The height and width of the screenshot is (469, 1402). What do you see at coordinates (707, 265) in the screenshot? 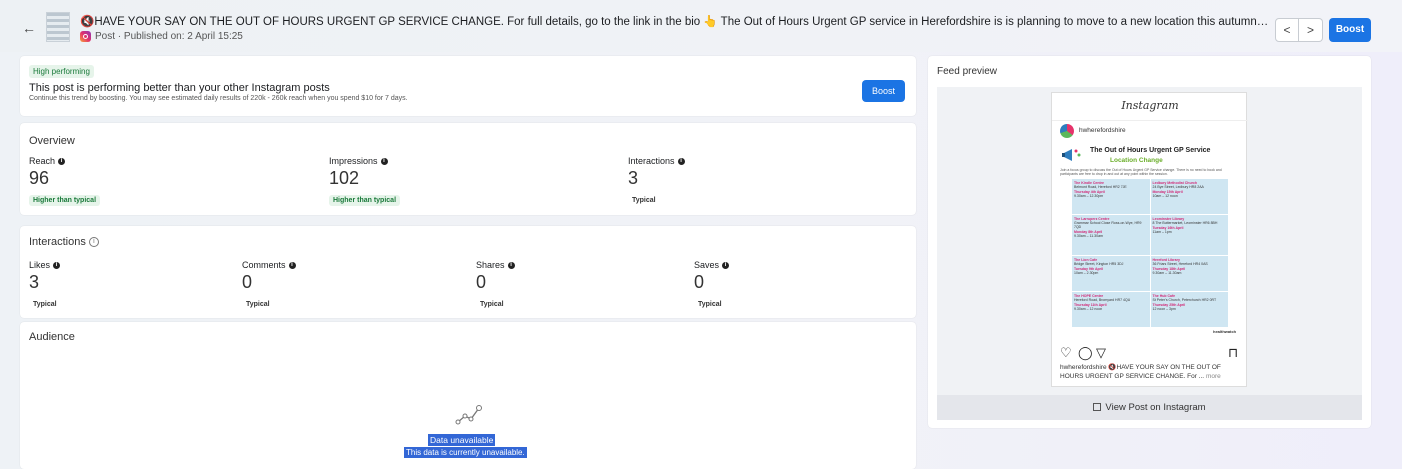
I see `saves-label: Saves` at bounding box center [707, 265].